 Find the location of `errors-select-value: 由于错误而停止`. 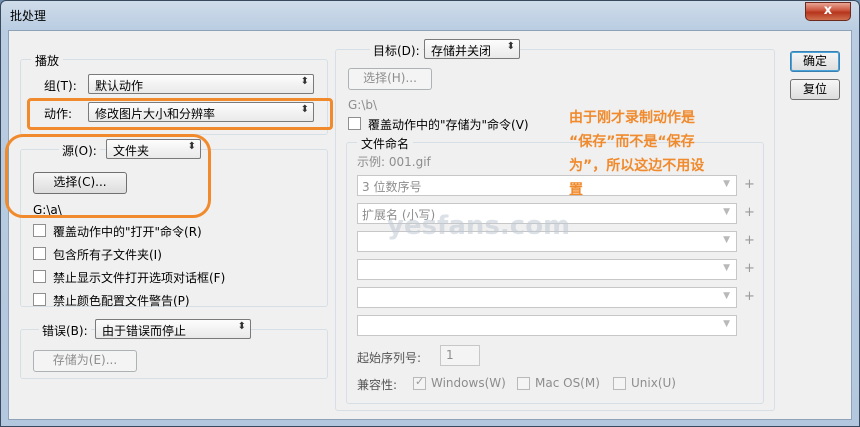

errors-select-value: 由于错误而停止 is located at coordinates (144, 331).